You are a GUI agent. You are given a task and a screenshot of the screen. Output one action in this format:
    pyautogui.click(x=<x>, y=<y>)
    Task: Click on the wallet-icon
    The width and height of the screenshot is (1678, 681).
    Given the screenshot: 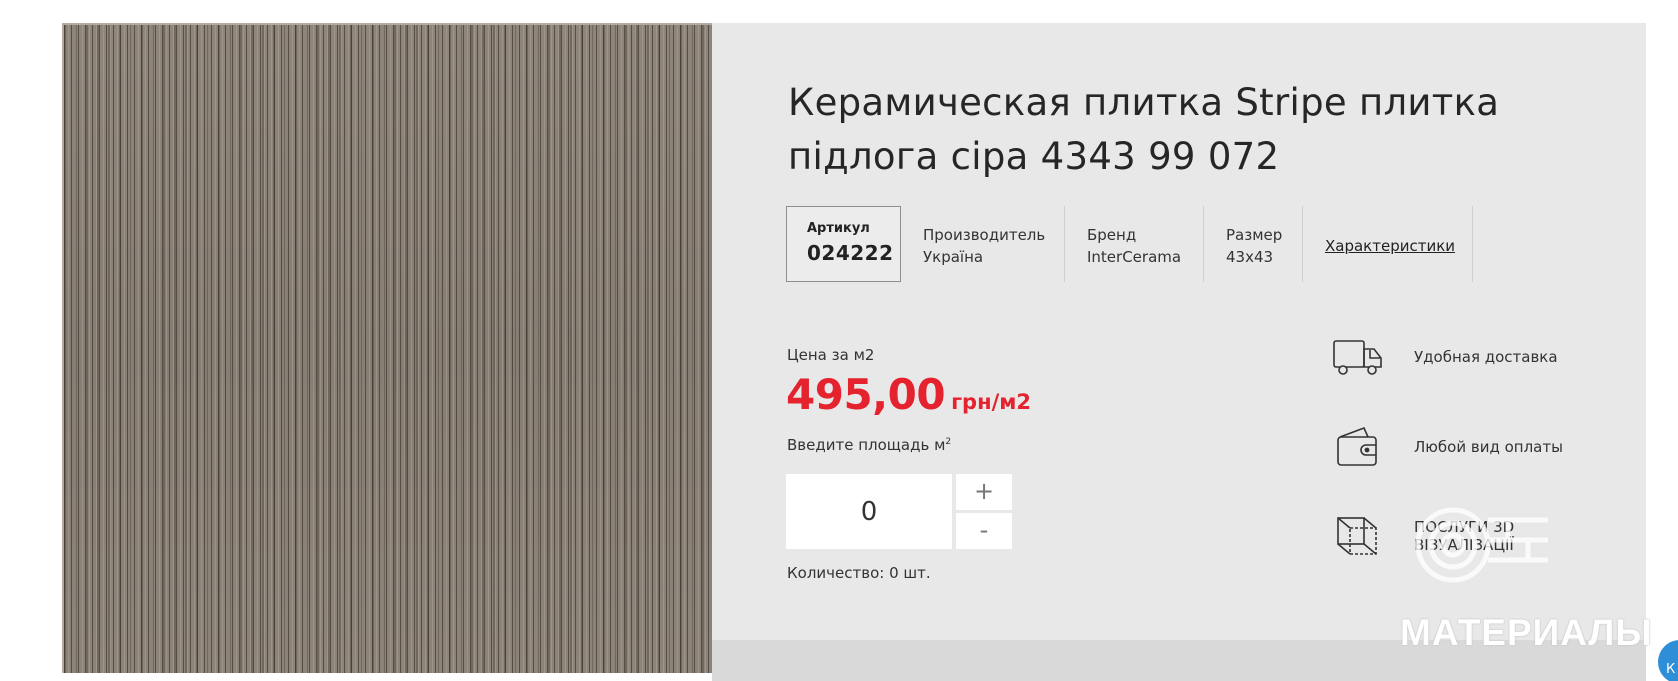 What is the action you would take?
    pyautogui.click(x=1358, y=447)
    